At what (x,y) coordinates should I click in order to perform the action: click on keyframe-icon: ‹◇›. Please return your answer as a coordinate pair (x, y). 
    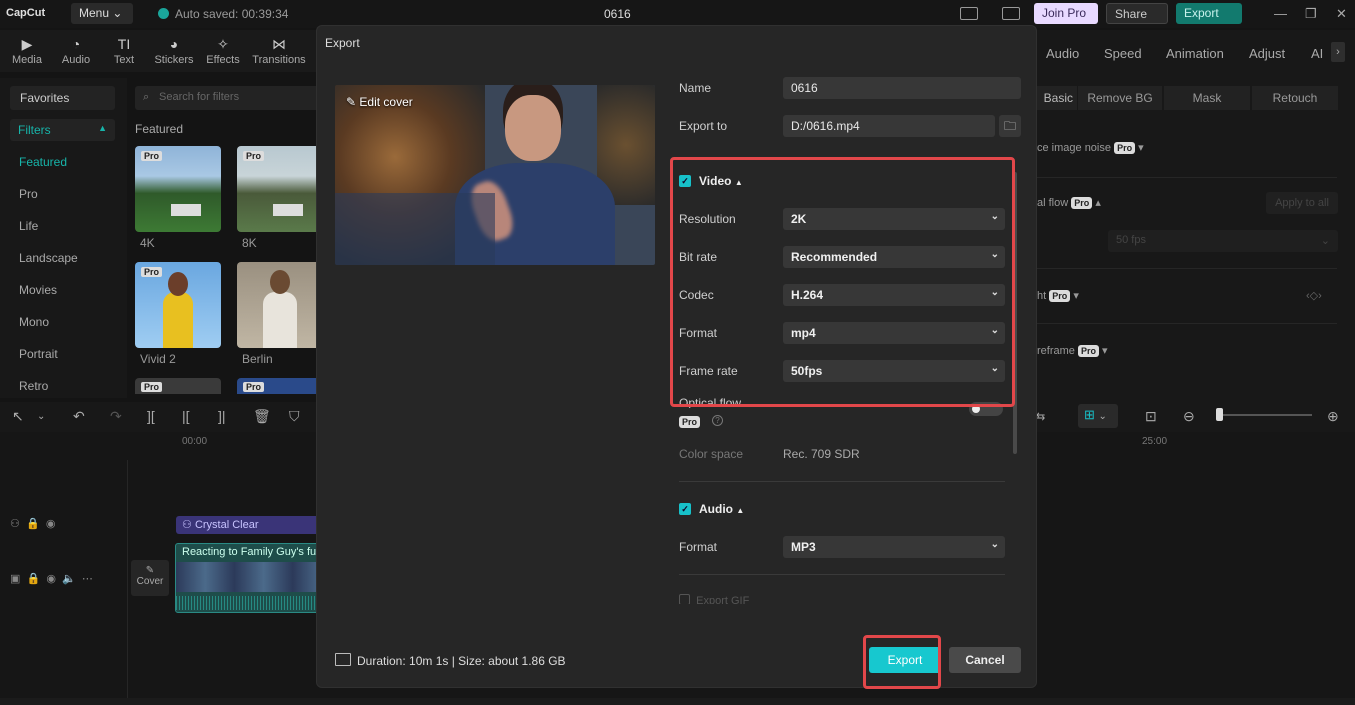
    Looking at the image, I should click on (1314, 295).